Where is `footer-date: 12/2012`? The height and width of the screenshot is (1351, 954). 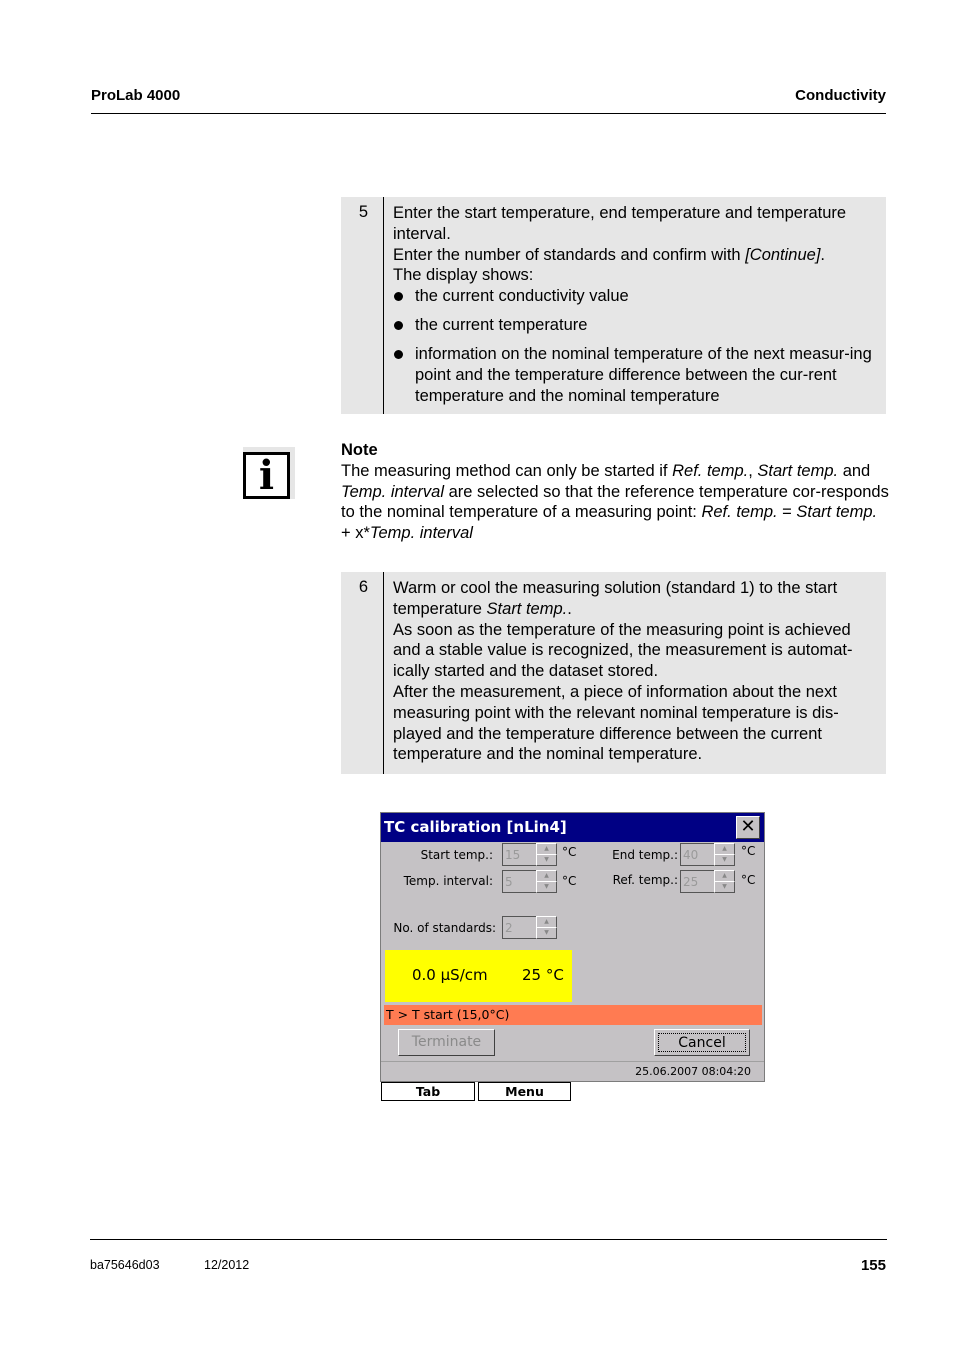 footer-date: 12/2012 is located at coordinates (227, 1265).